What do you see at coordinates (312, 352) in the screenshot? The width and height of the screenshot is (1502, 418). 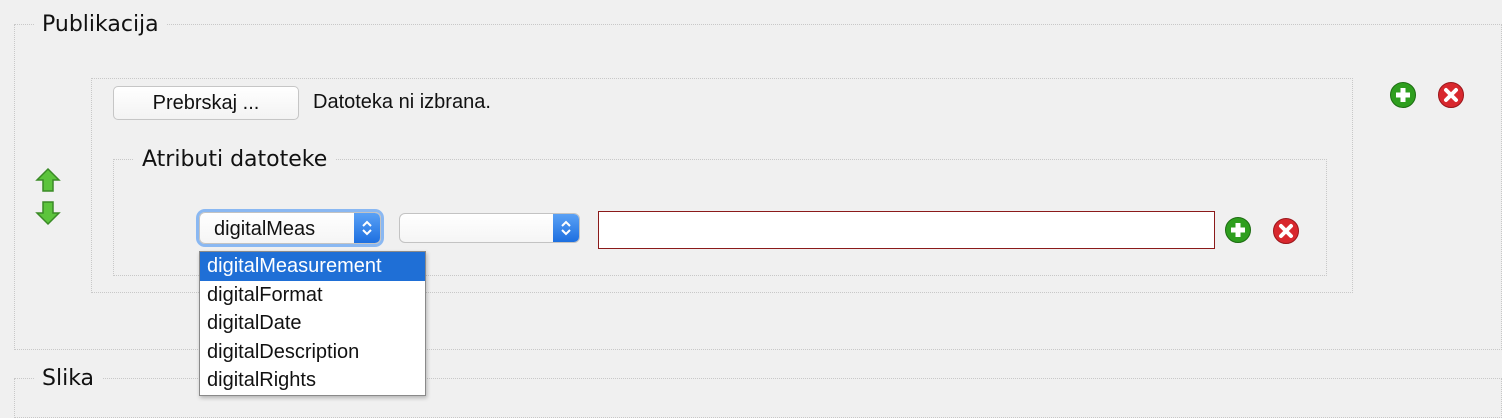 I see `dropdown-option: digitalDescription` at bounding box center [312, 352].